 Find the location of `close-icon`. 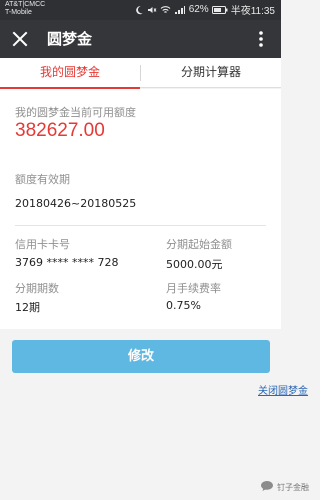

close-icon is located at coordinates (20, 39).